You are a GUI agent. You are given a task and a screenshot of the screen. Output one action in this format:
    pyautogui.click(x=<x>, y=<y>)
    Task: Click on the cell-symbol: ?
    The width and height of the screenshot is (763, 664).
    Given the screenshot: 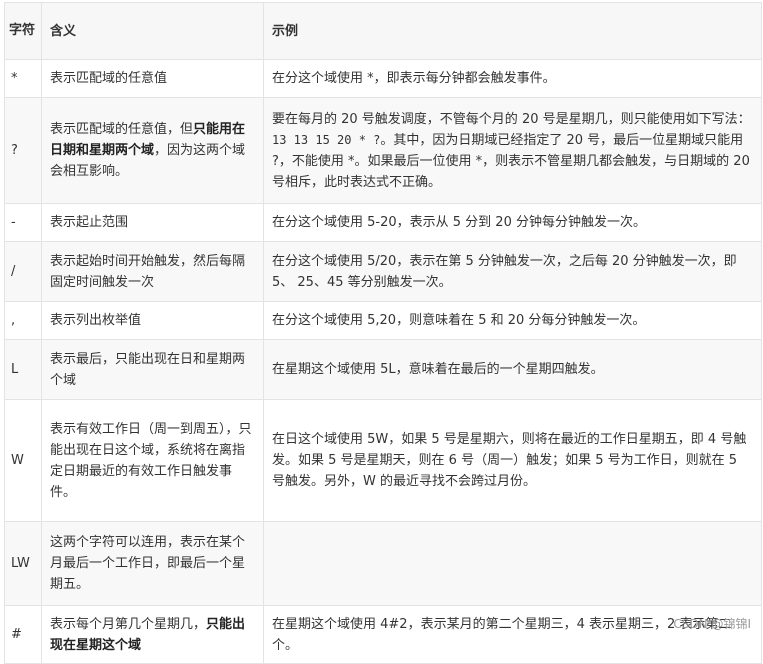 What is the action you would take?
    pyautogui.click(x=23, y=150)
    